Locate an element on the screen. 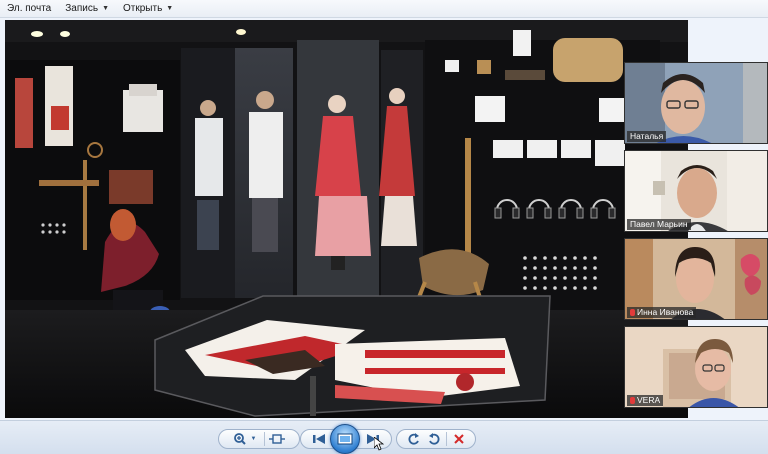  rotate-left-icon is located at coordinates (414, 439).